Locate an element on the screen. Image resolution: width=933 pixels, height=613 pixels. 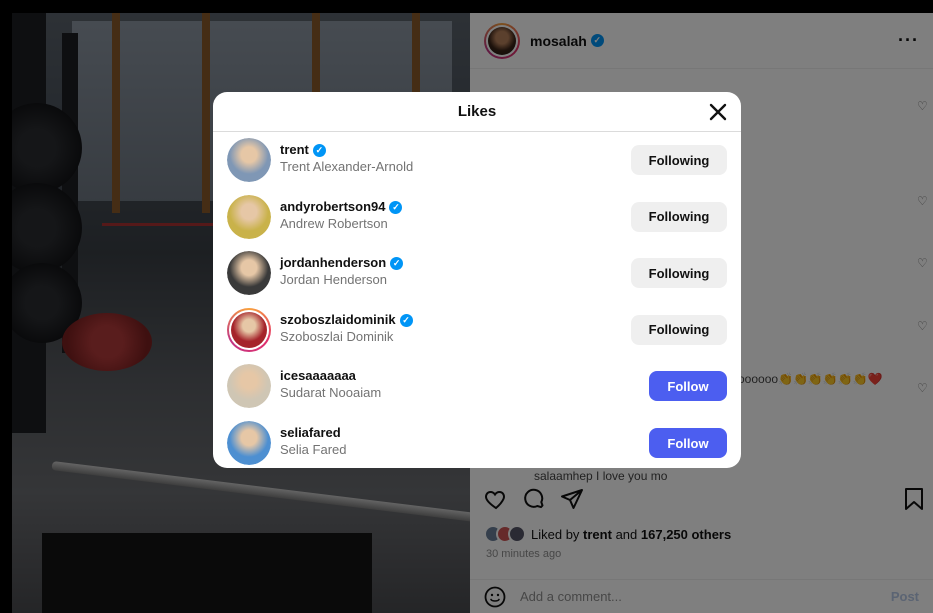
full-name: Sudarat Nooaiam is located at coordinates (331, 393).